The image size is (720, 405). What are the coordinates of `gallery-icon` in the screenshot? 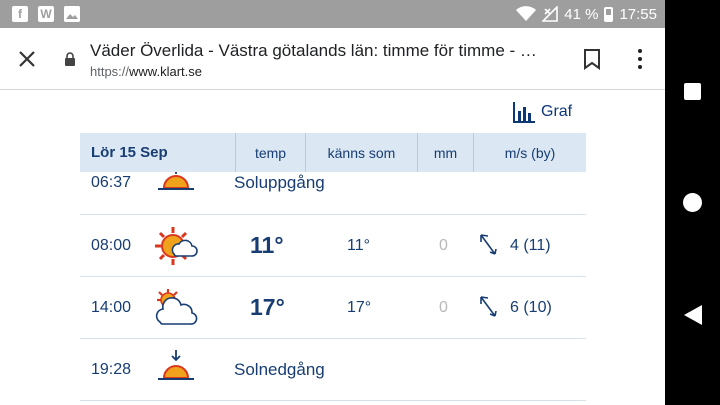 It's located at (72, 14).